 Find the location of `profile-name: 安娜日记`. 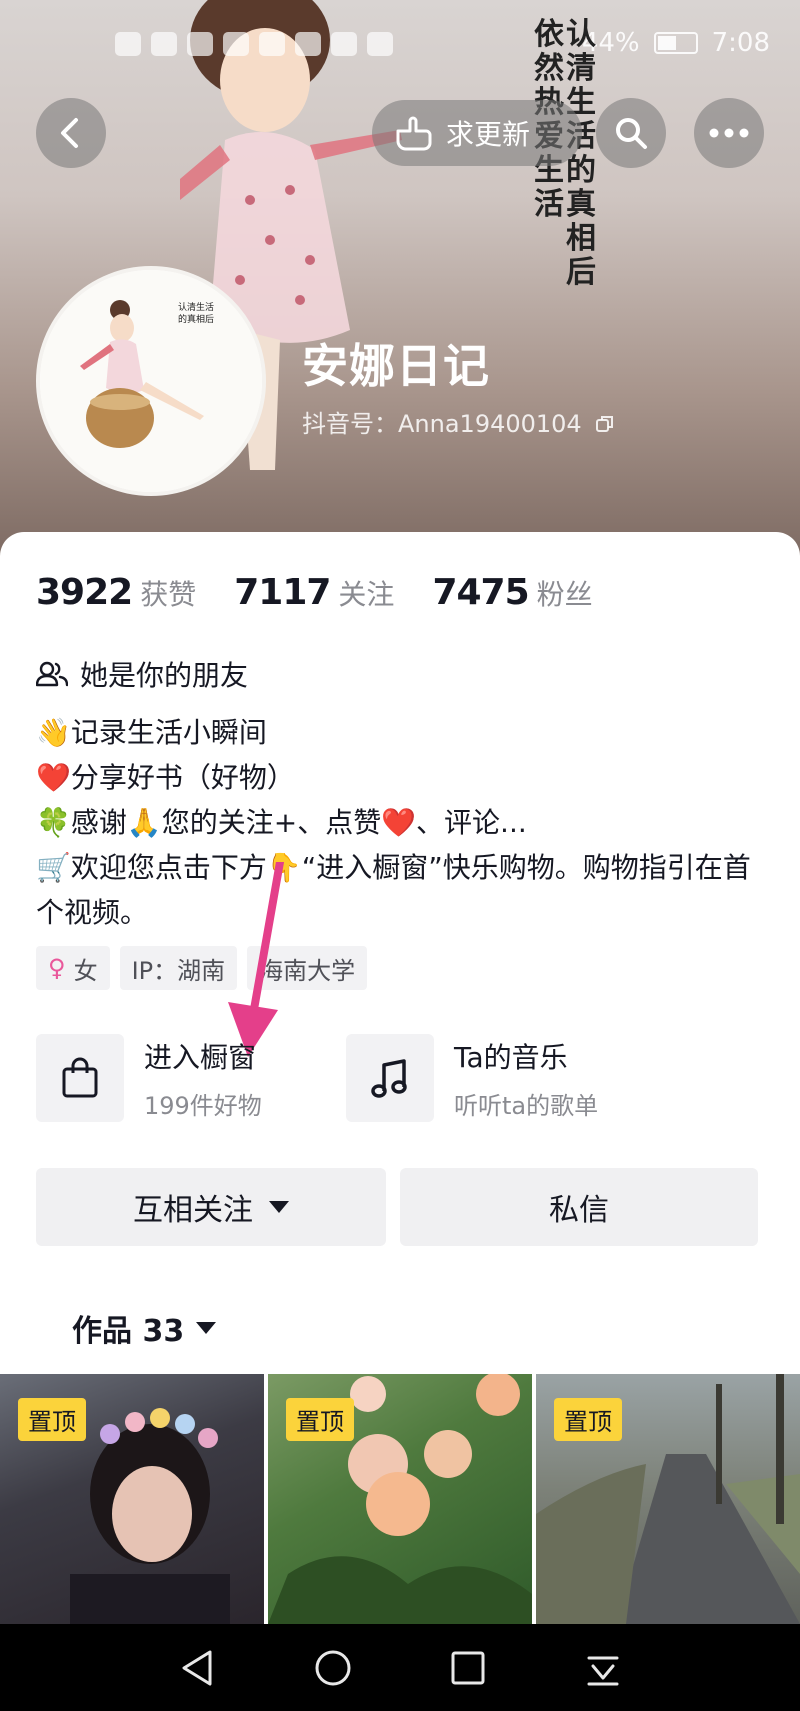

profile-name: 安娜日记 is located at coordinates (396, 366).